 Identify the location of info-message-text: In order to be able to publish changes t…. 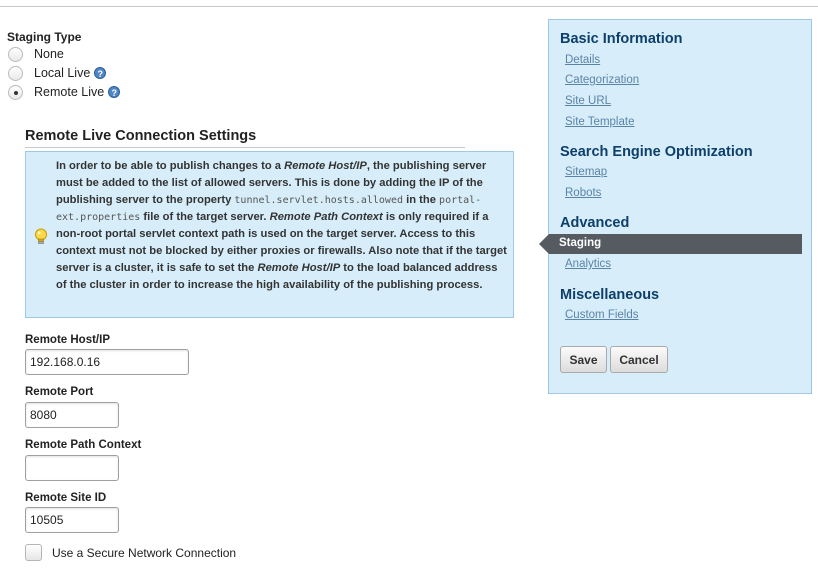
(281, 225).